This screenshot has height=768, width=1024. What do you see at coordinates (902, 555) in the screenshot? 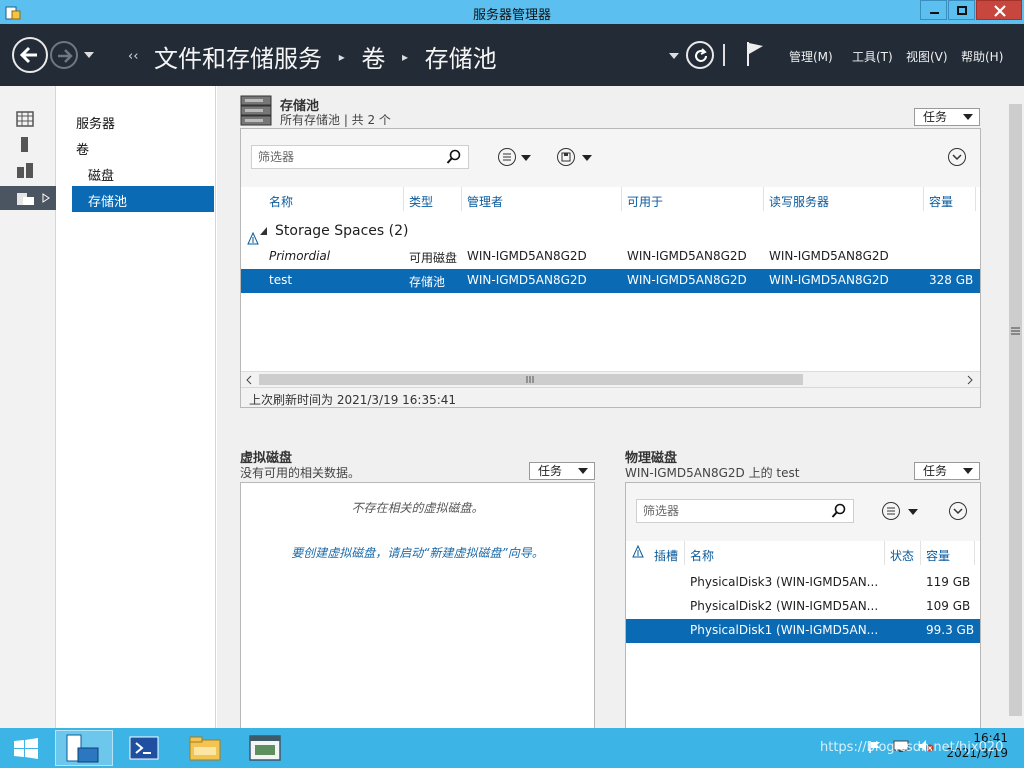
I see `column-header-status: 状态` at bounding box center [902, 555].